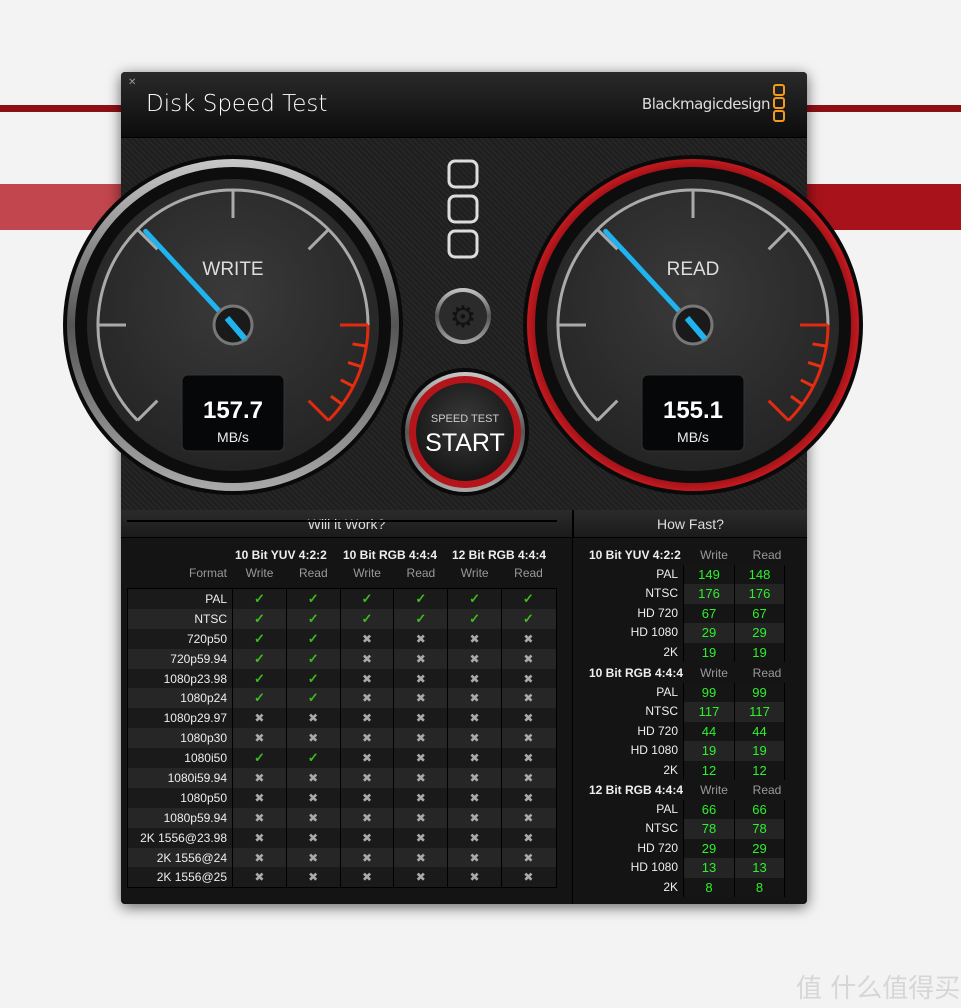 The height and width of the screenshot is (1008, 961). I want to click on speed-row: NTSC 117 117, so click(679, 712).